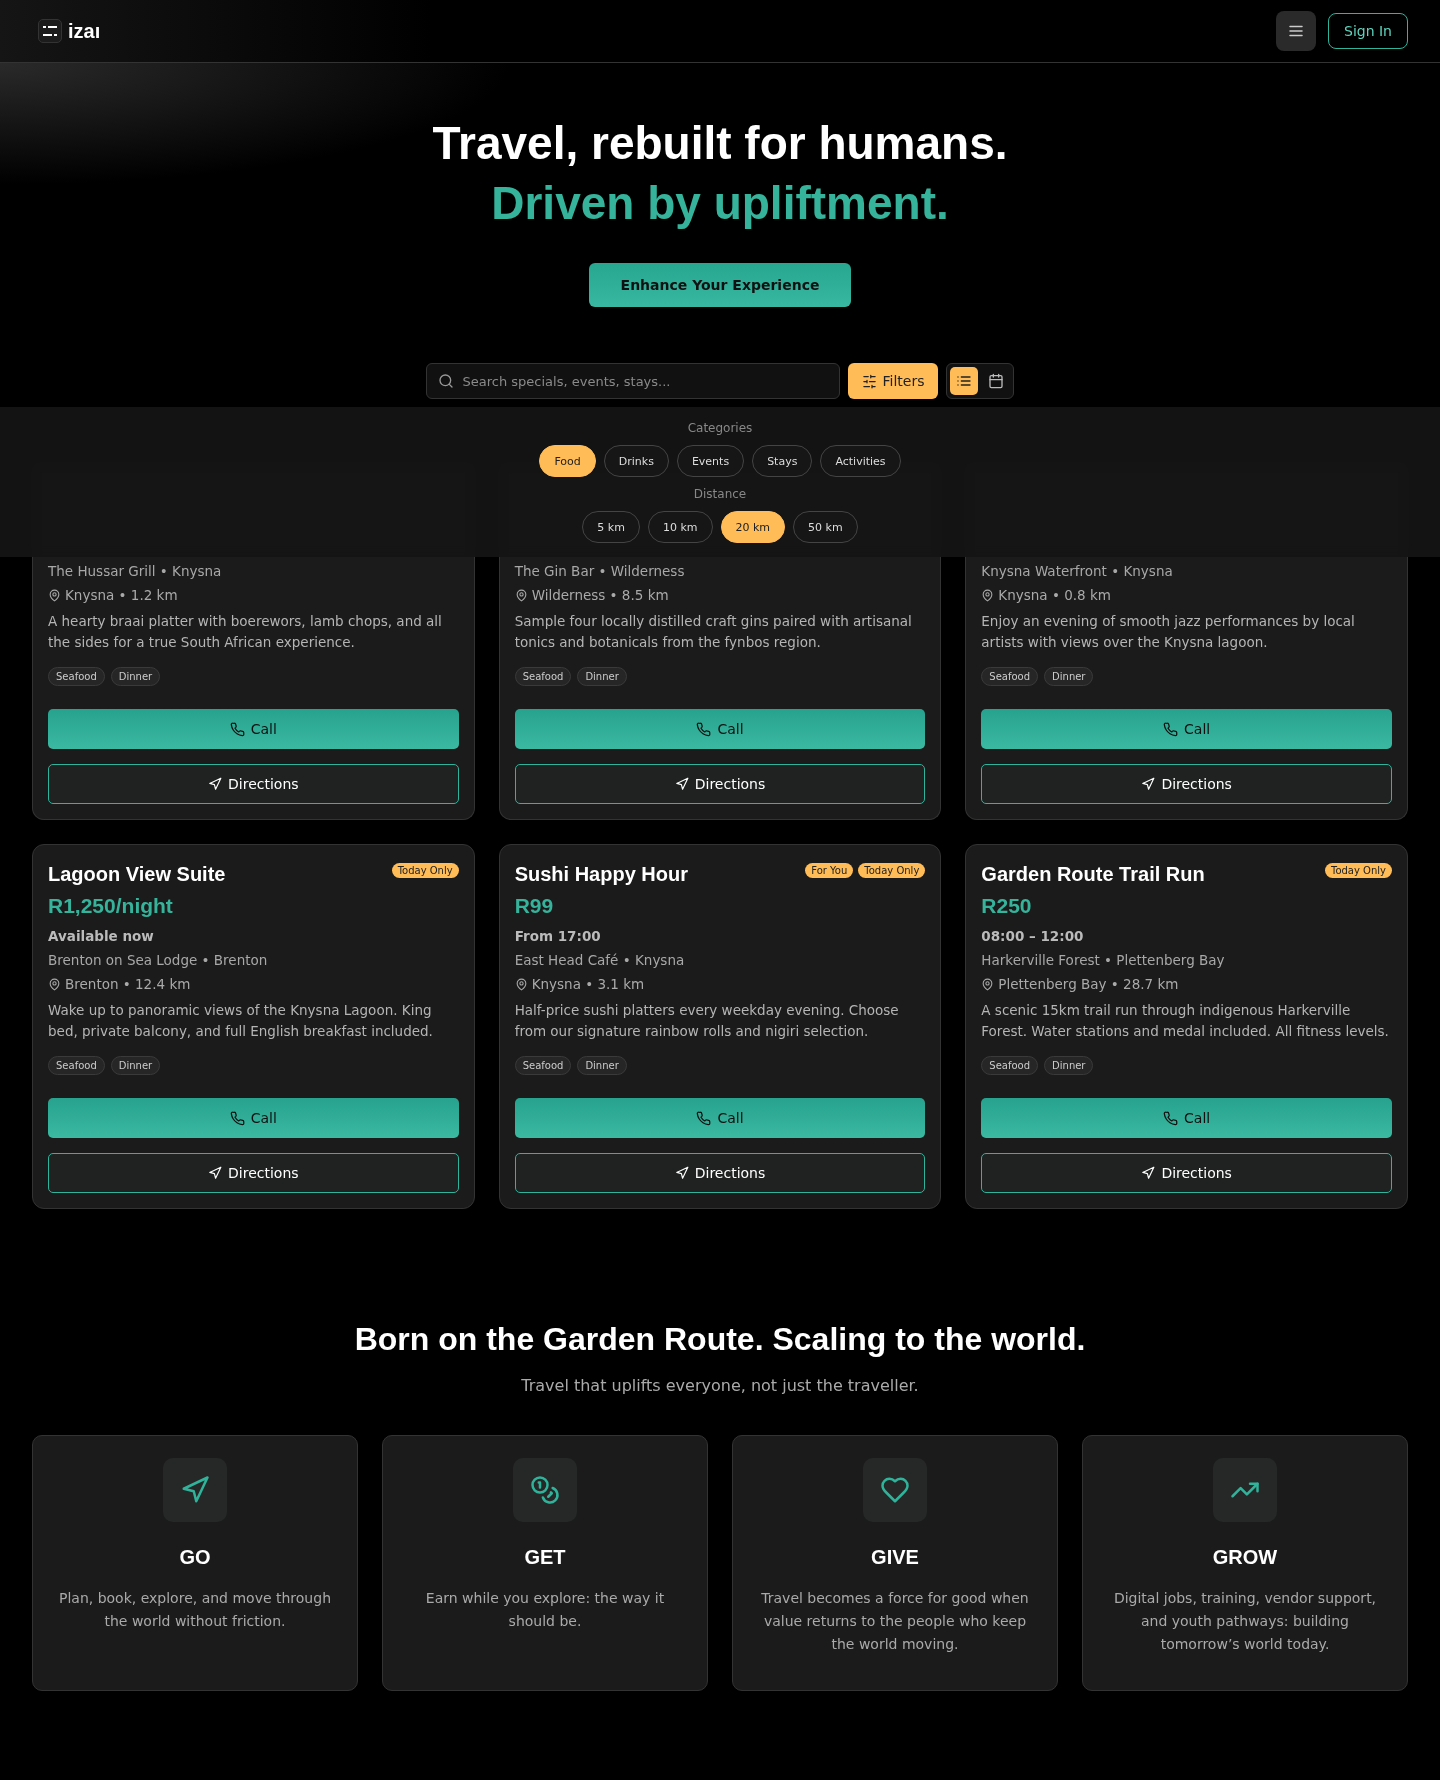 The height and width of the screenshot is (1780, 1440). Describe the element at coordinates (720, 143) in the screenshot. I see `hero-title: Travel, rebuilt for humans.` at that location.